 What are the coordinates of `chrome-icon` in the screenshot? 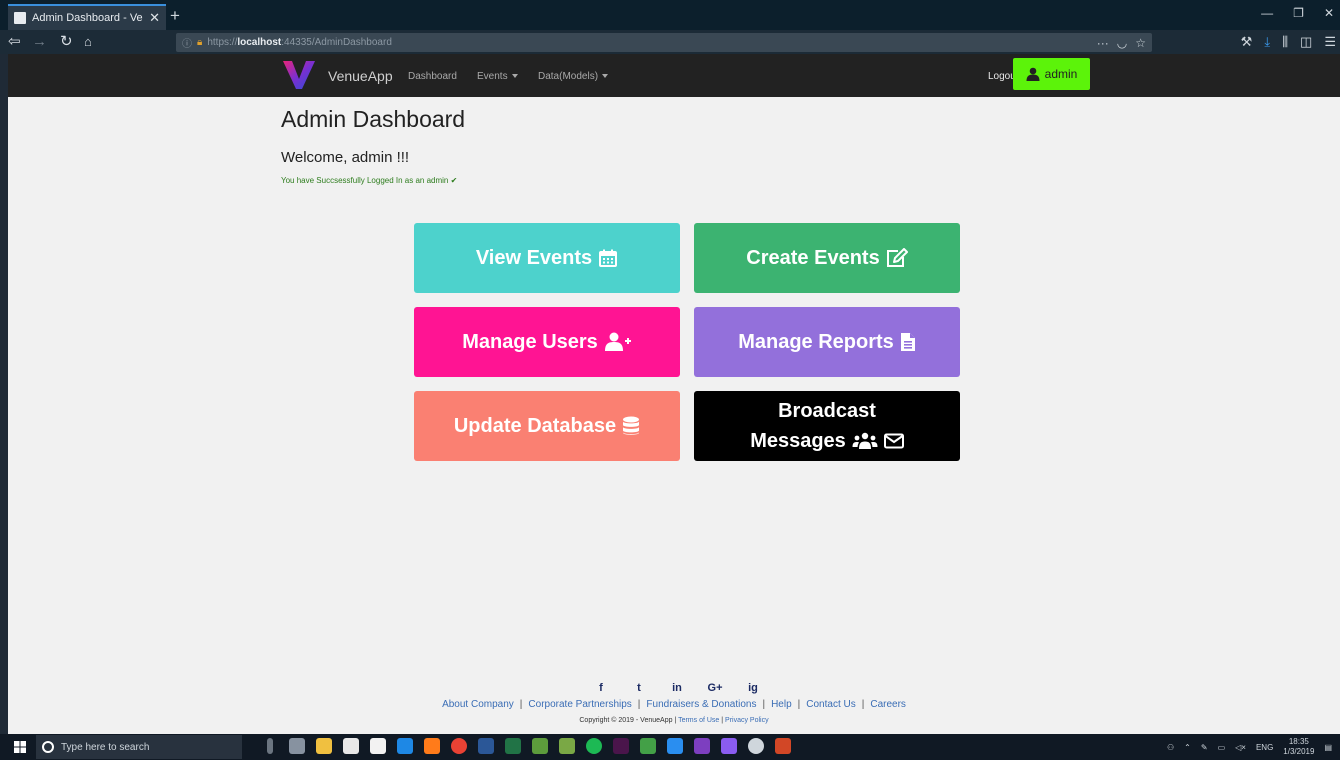 It's located at (459, 746).